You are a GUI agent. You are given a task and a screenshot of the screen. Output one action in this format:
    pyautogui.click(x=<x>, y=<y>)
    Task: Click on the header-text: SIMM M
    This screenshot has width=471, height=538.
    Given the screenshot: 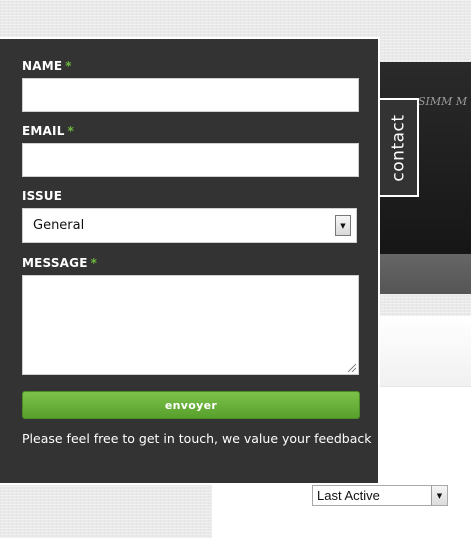 What is the action you would take?
    pyautogui.click(x=443, y=101)
    